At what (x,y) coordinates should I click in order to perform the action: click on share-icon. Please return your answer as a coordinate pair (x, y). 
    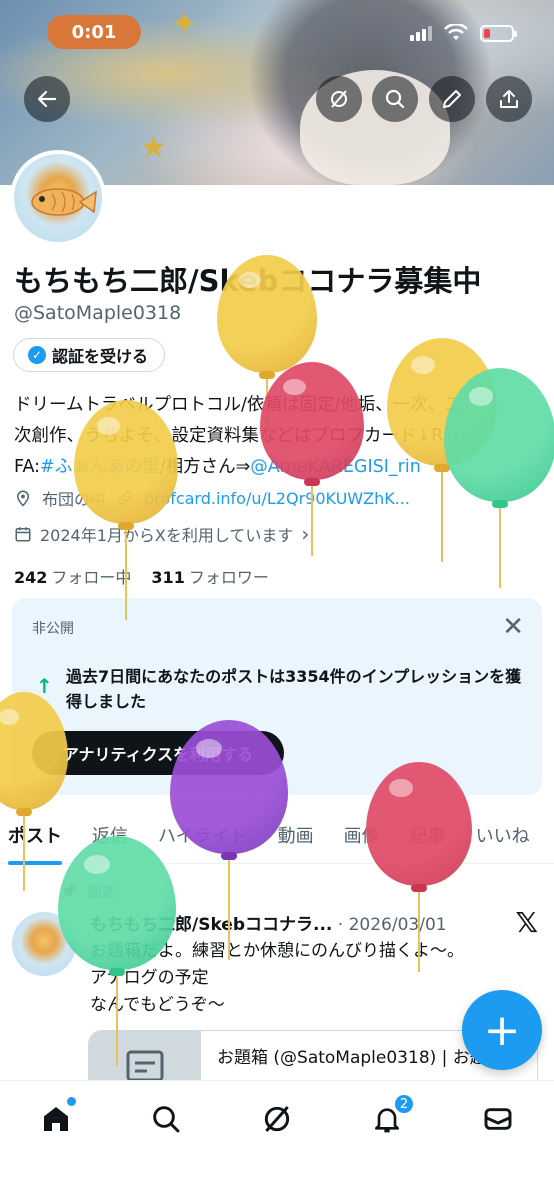
    Looking at the image, I should click on (509, 99).